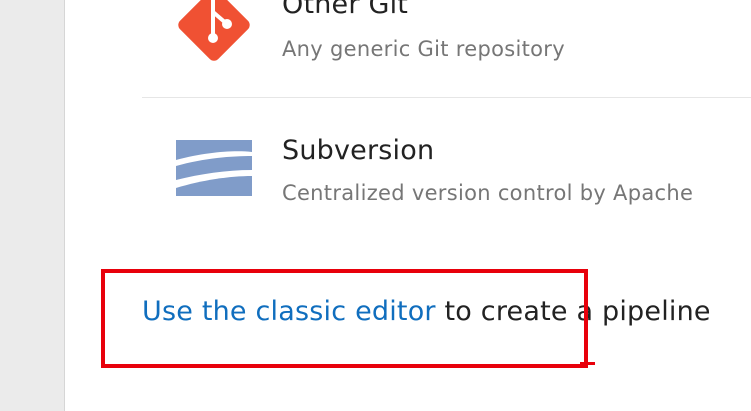 The height and width of the screenshot is (411, 751). I want to click on highlight-annotation-mark, so click(587, 363).